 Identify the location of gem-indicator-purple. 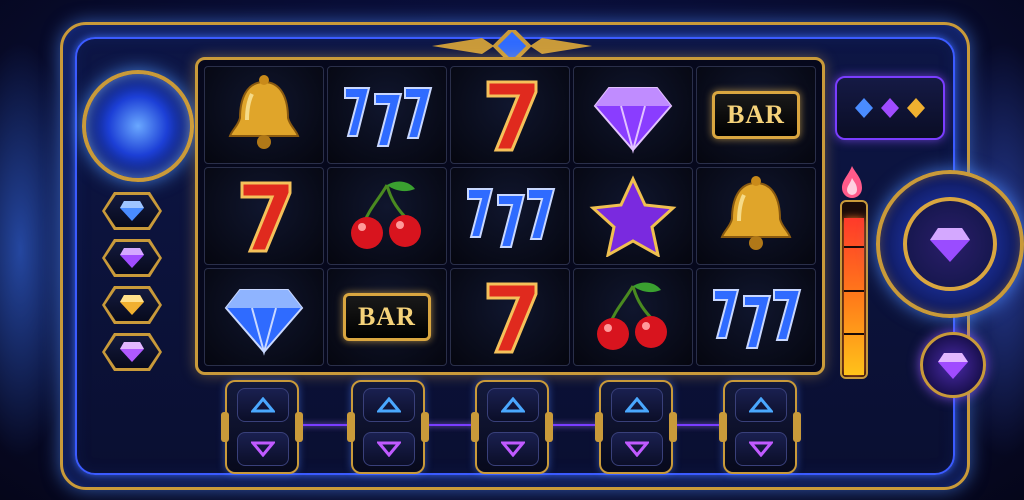
(132, 258).